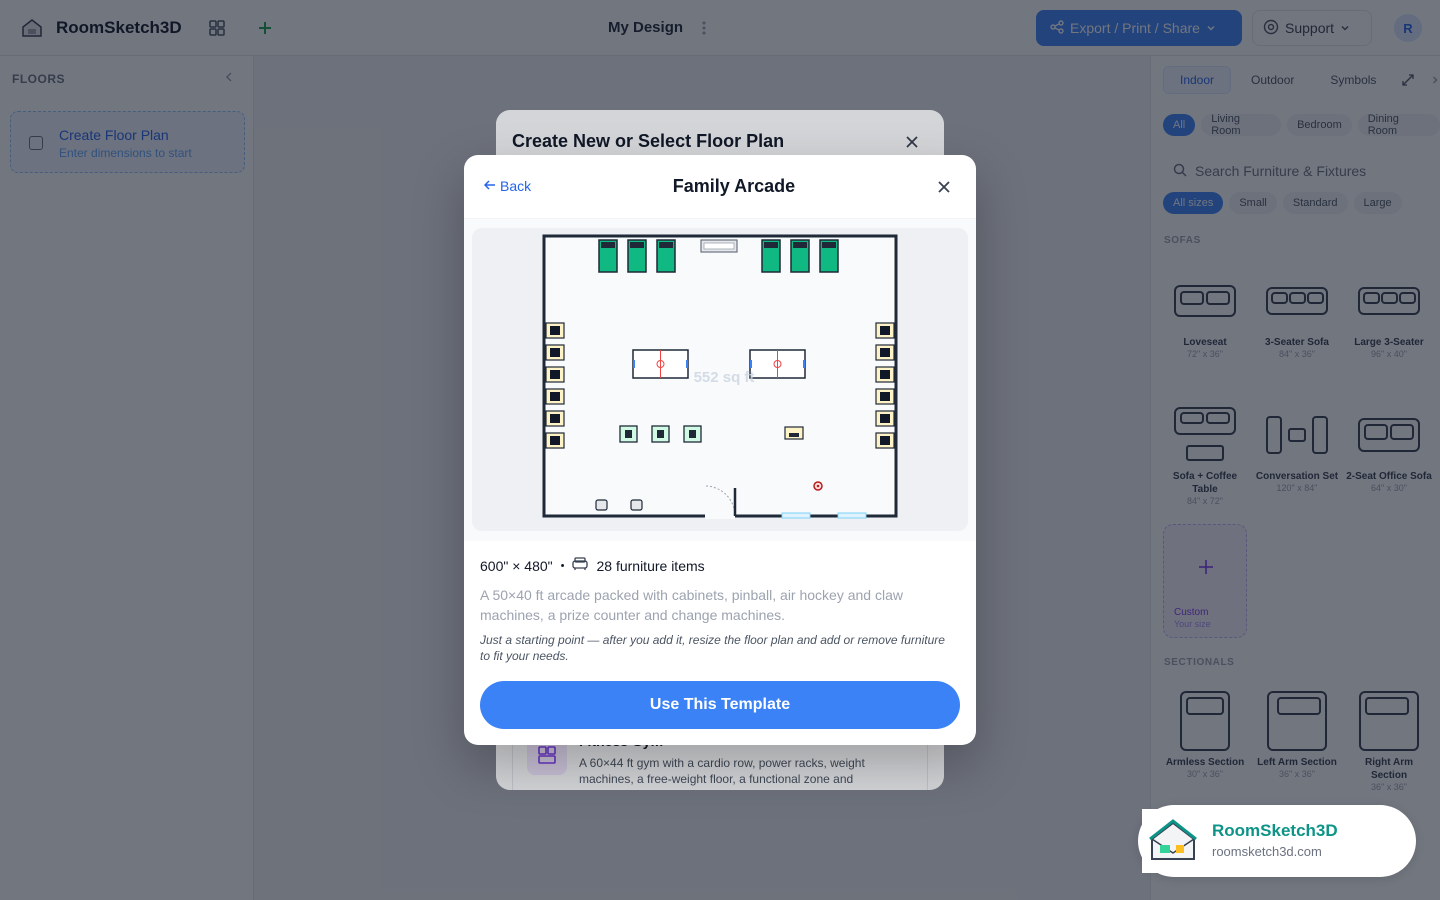 This screenshot has width=1440, height=900. What do you see at coordinates (720, 705) in the screenshot?
I see `use-template-button: Use This Template` at bounding box center [720, 705].